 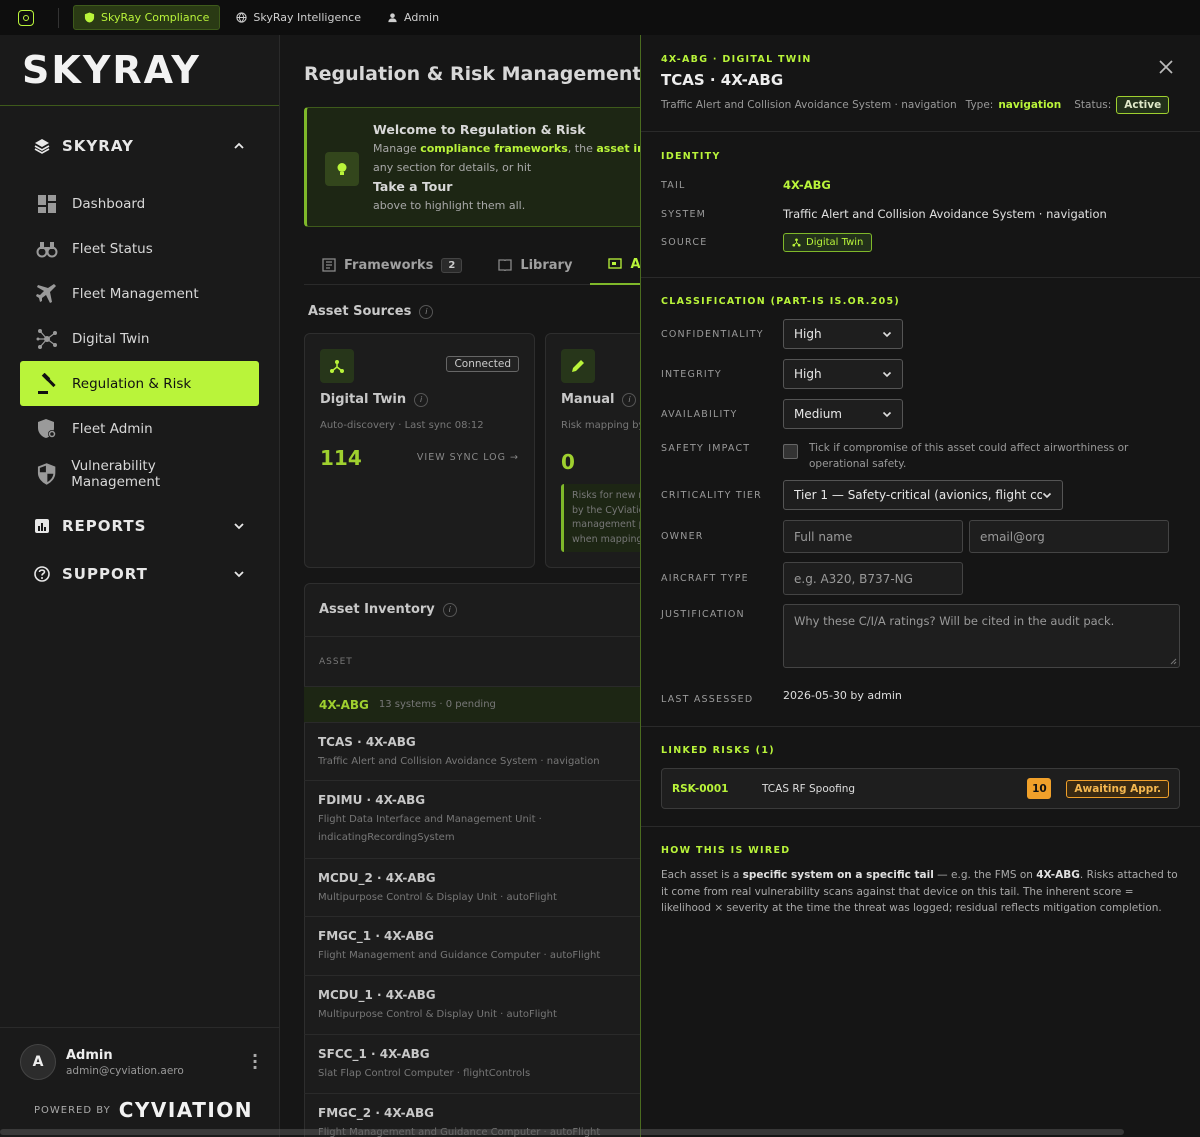 What do you see at coordinates (1030, 105) in the screenshot?
I see `type-value: navigation` at bounding box center [1030, 105].